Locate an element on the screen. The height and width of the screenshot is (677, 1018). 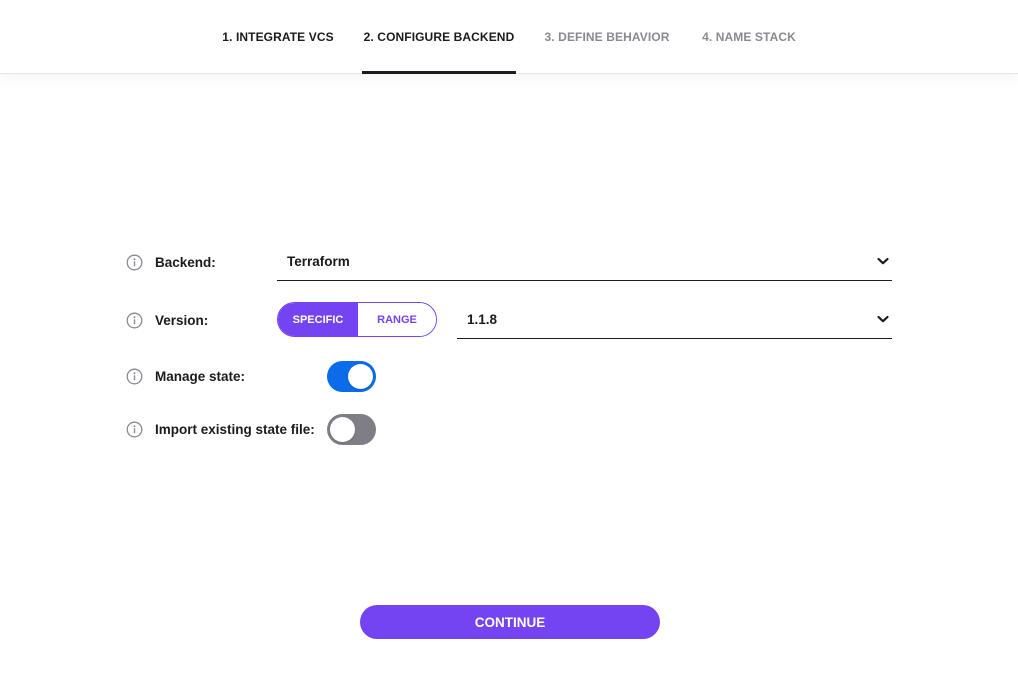
tab-label: 4. NAME STACK is located at coordinates (749, 37).